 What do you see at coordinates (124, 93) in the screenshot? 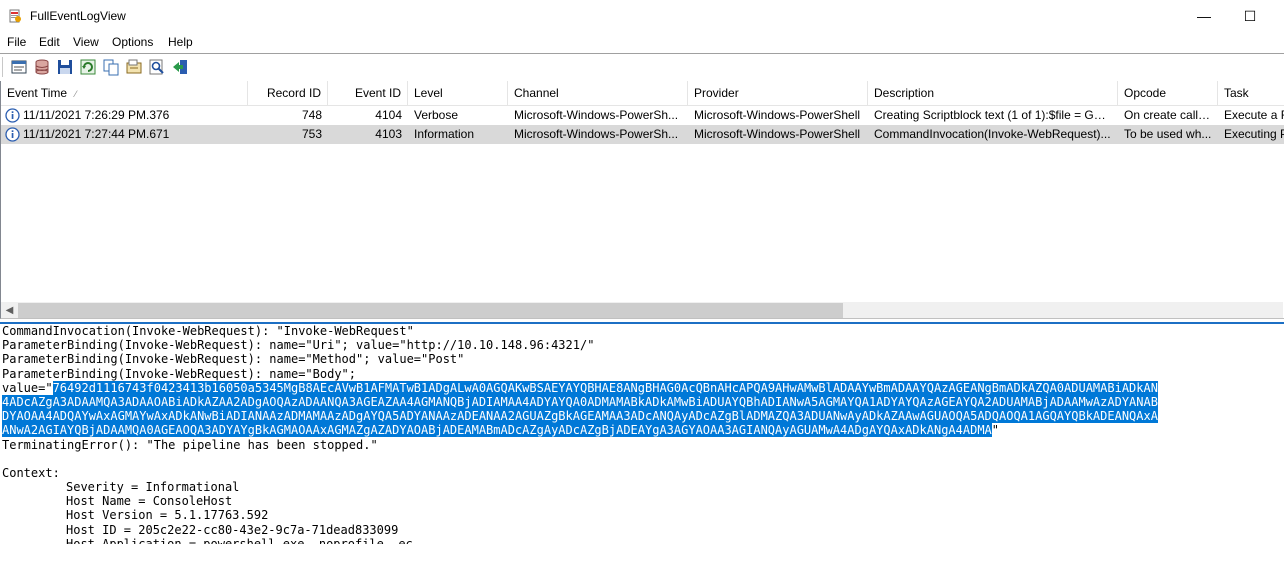
I see `column-event-time: Event Time ⁄` at bounding box center [124, 93].